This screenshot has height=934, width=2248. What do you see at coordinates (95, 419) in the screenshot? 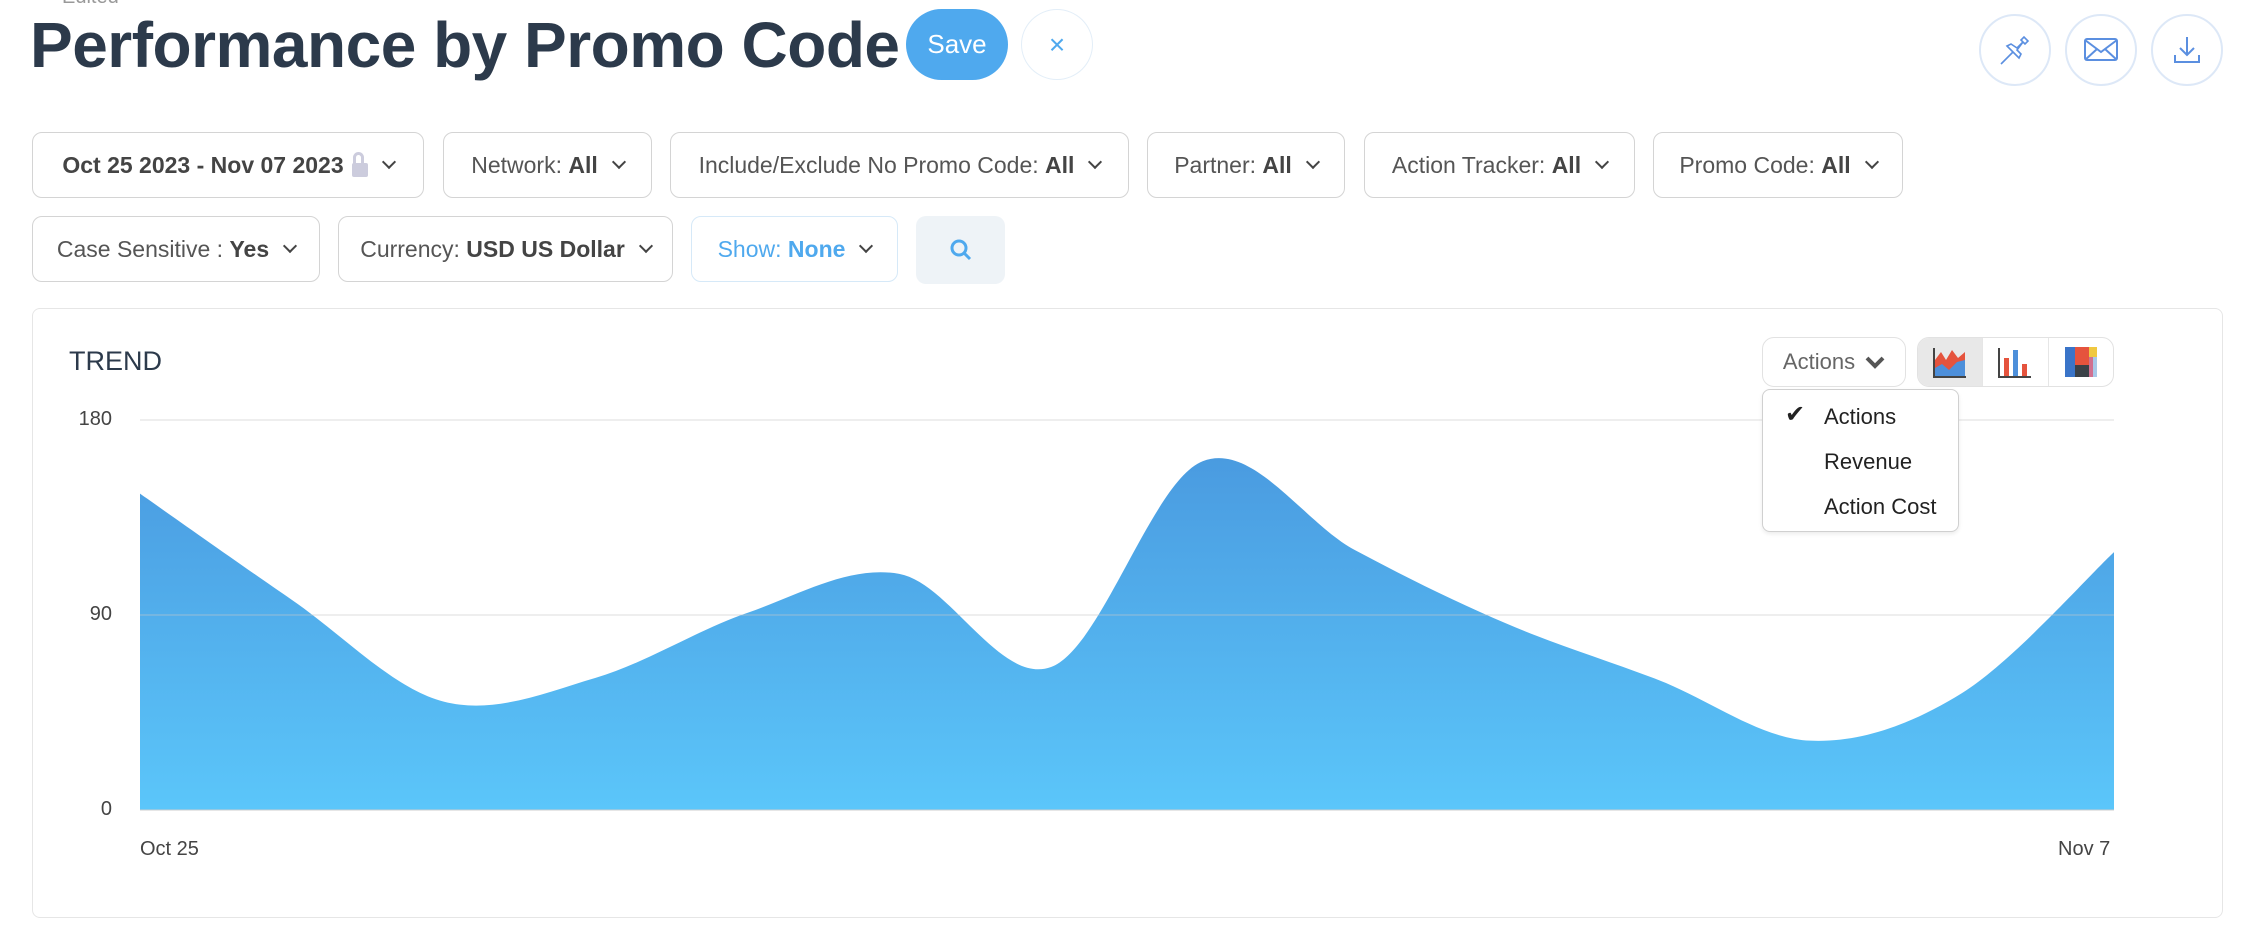
I see `y-tick-label: 180` at bounding box center [95, 419].